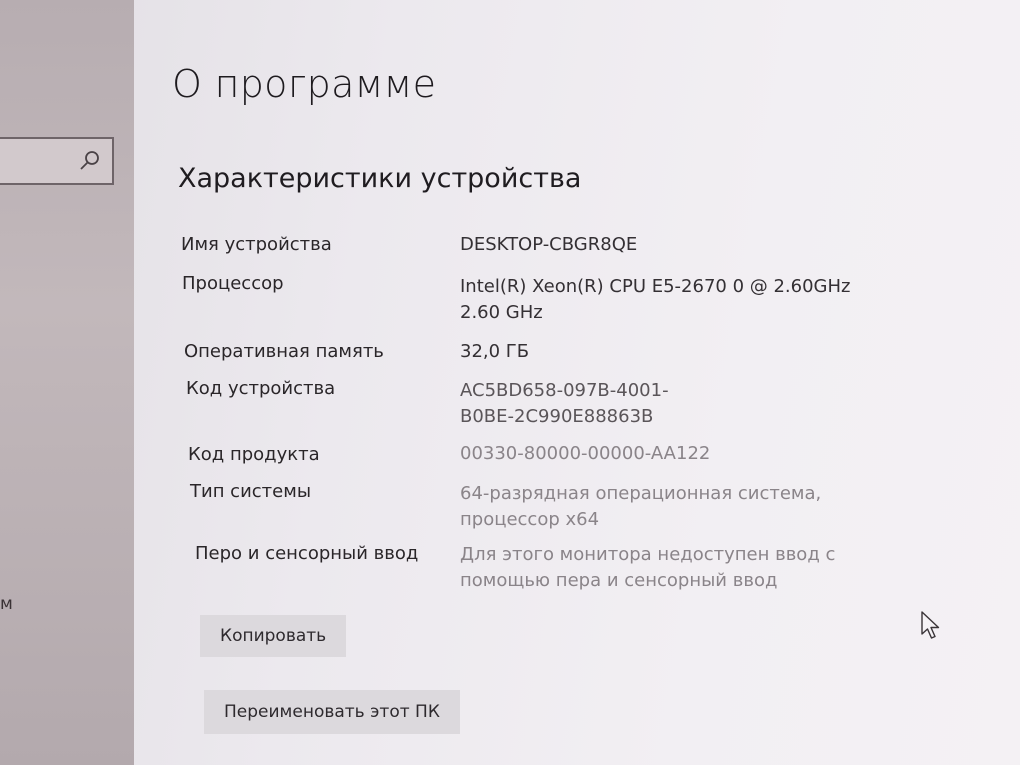  Describe the element at coordinates (307, 553) in the screenshot. I see `spec-label-pen-touch: Перо и сенсорный ввод` at that location.